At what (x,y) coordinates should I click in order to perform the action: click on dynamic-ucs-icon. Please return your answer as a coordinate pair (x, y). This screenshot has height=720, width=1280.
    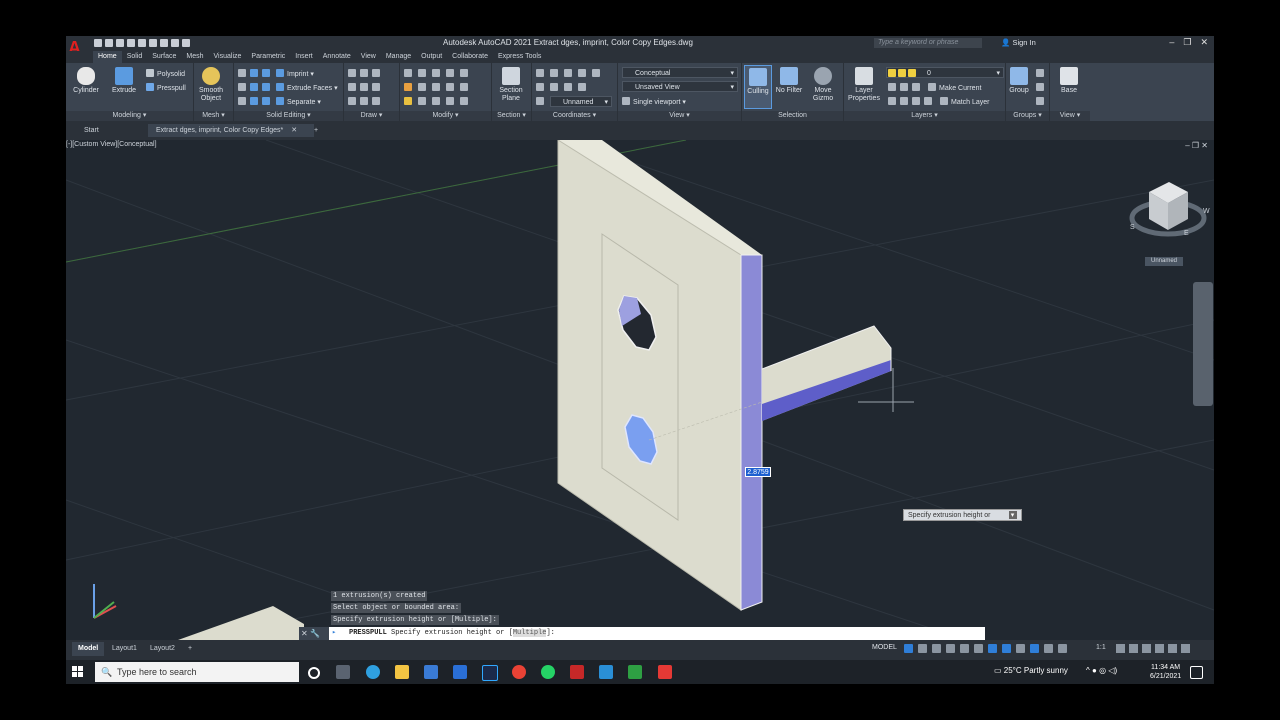
    Looking at the image, I should click on (1006, 648).